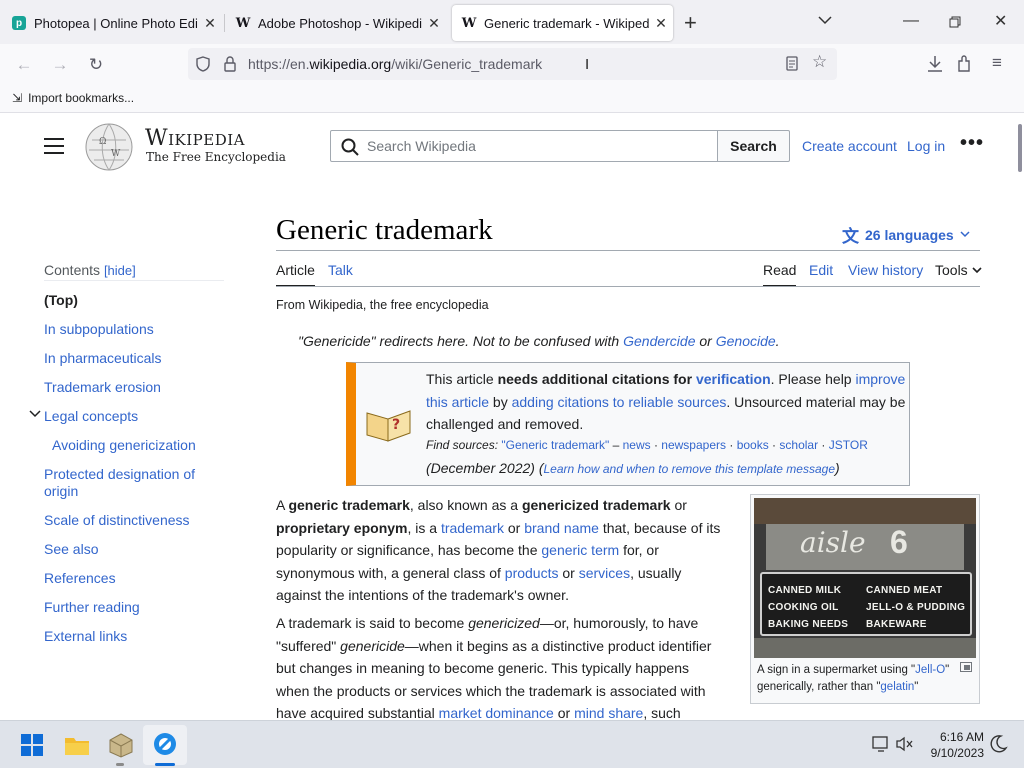 Image resolution: width=1024 pixels, height=768 pixels. I want to click on toc-item-further-reading: Further reading, so click(92, 607).